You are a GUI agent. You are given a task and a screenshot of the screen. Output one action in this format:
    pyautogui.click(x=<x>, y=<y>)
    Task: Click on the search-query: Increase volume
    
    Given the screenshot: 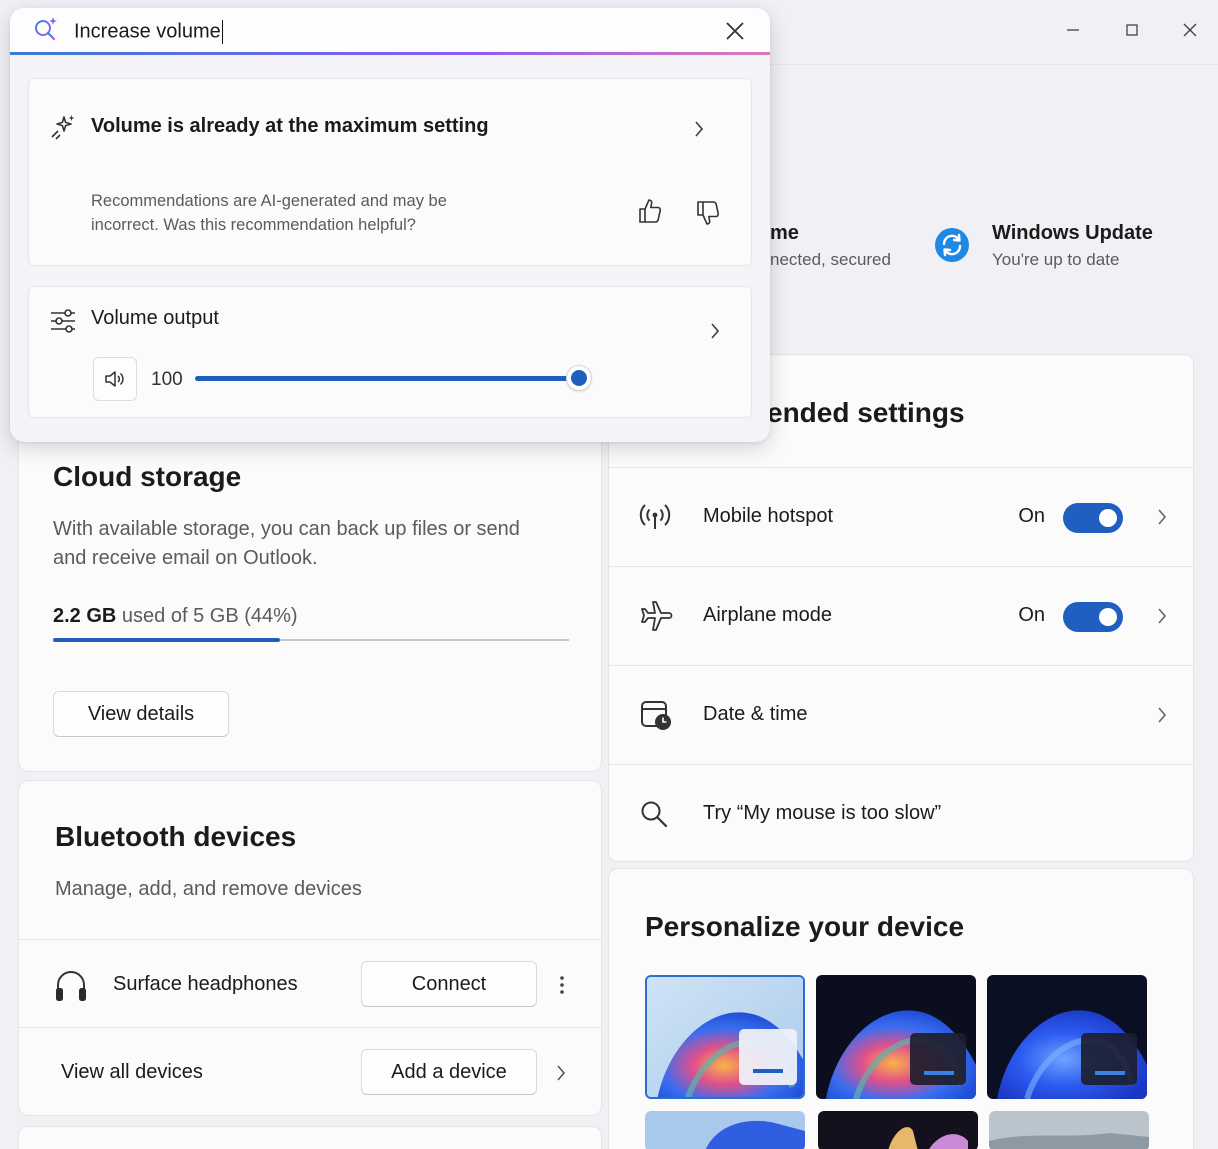 What is the action you would take?
    pyautogui.click(x=147, y=31)
    